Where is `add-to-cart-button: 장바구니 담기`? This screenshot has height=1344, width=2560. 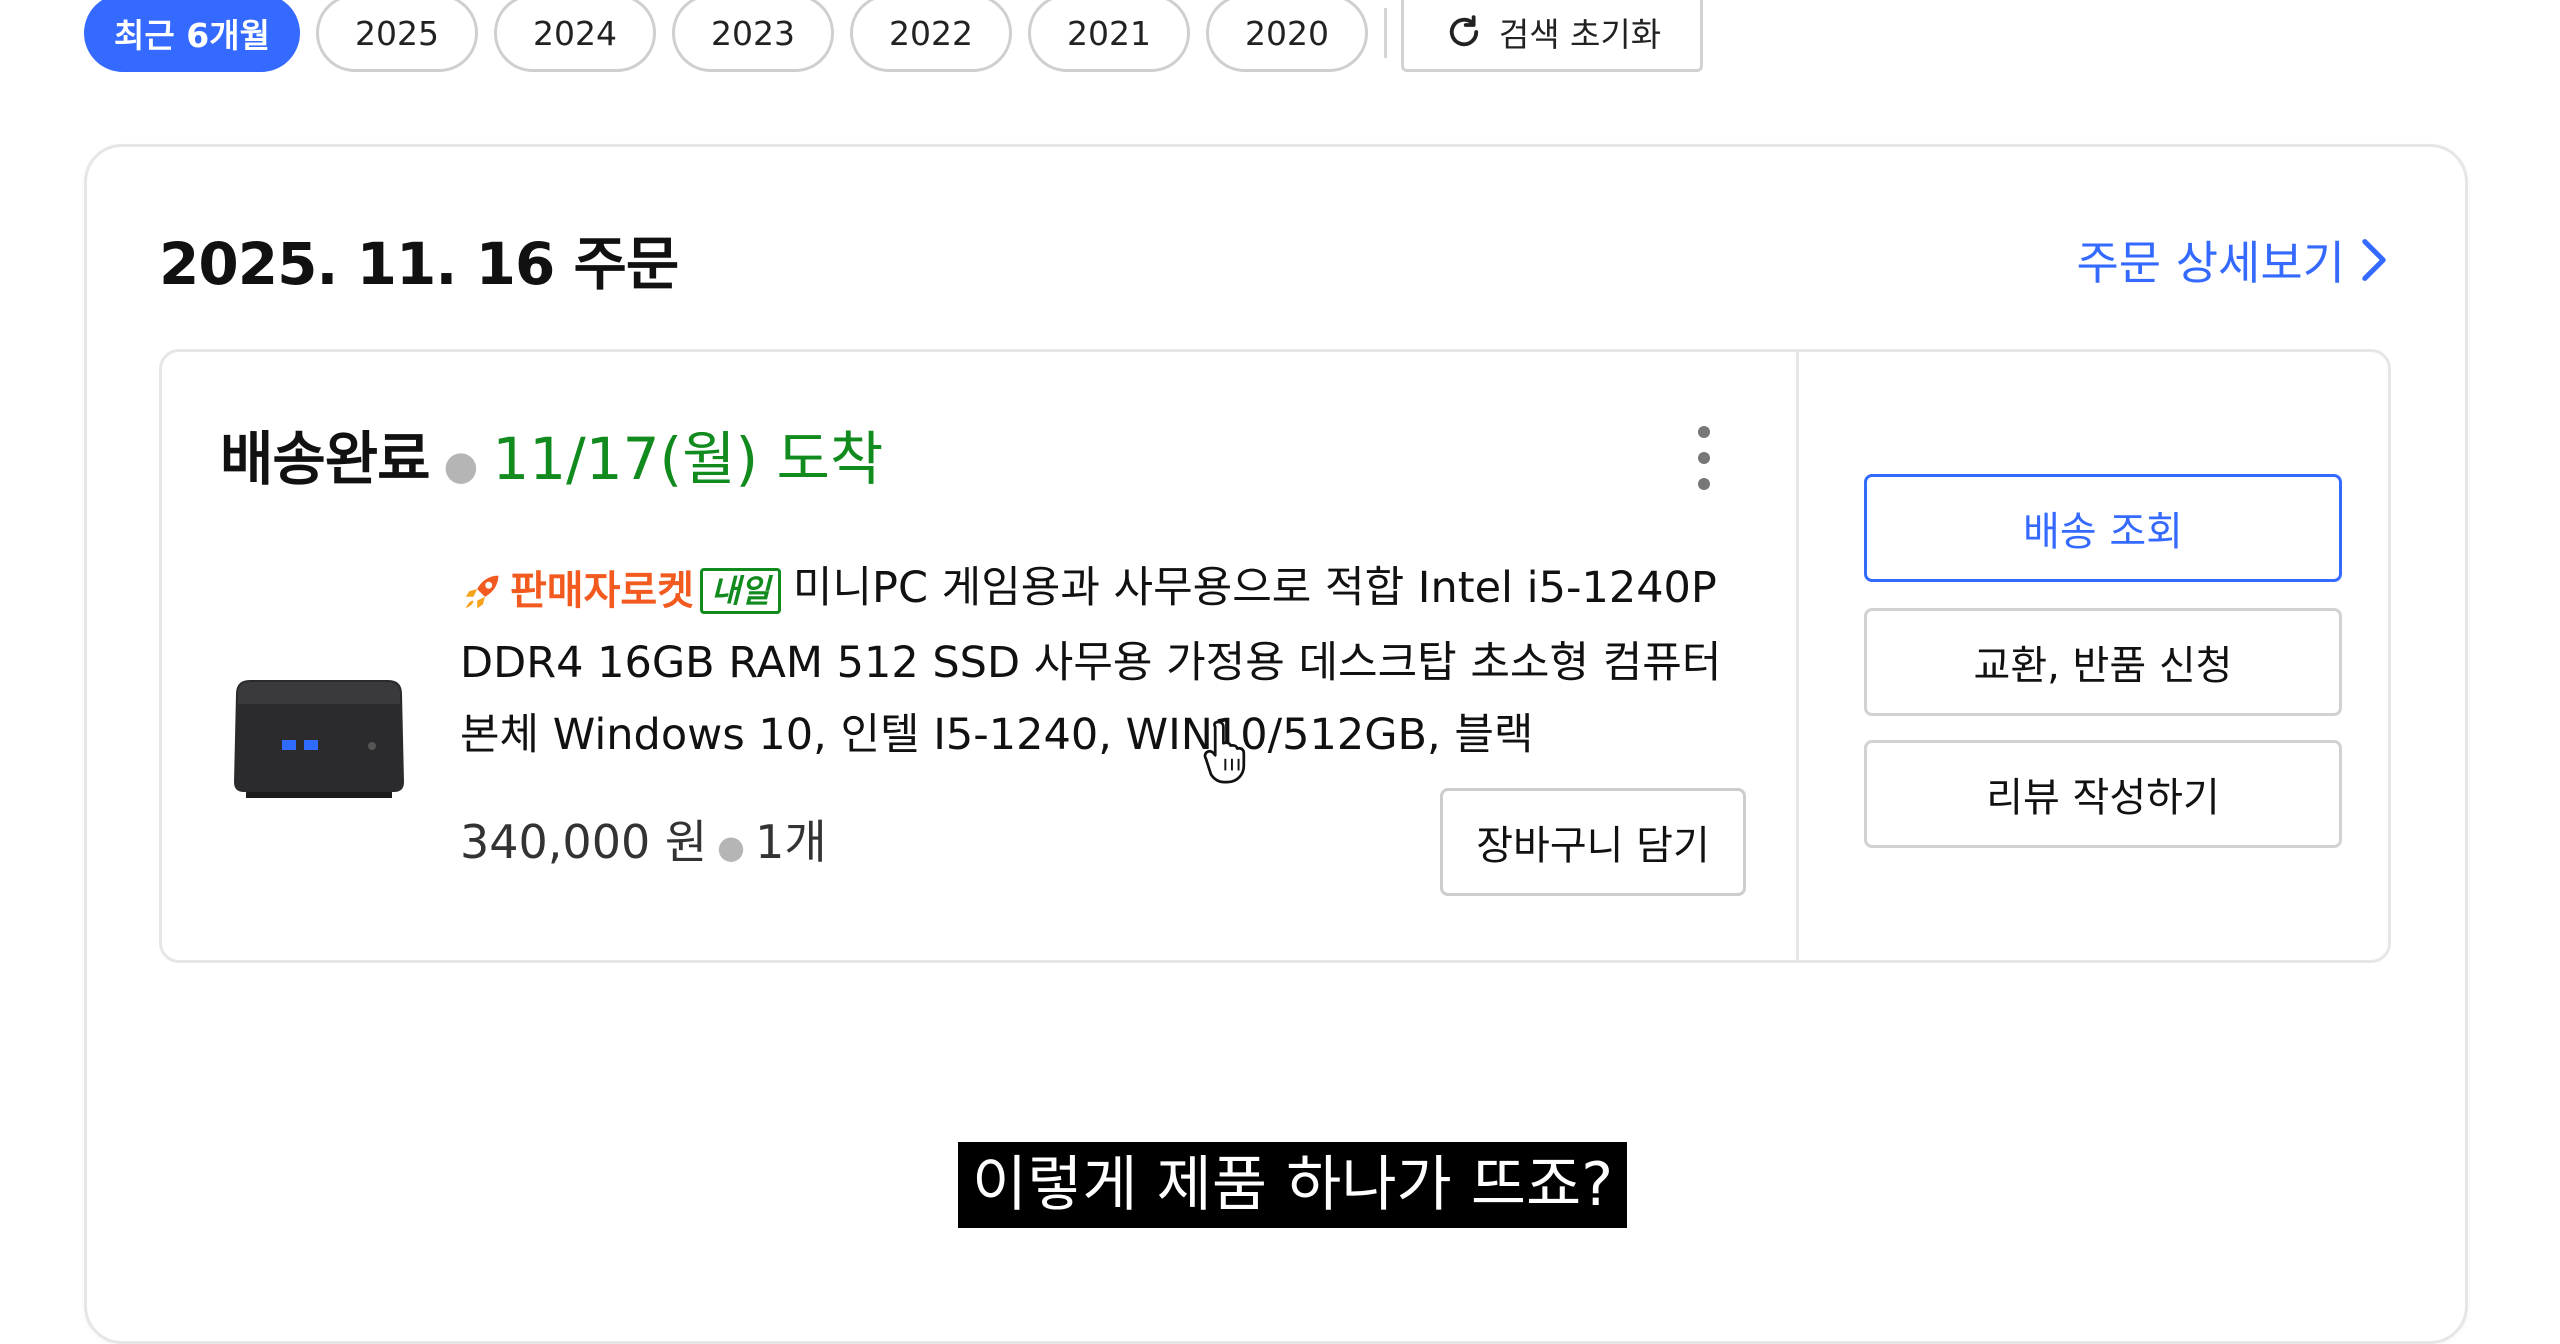
add-to-cart-button: 장바구니 담기 is located at coordinates (1593, 842).